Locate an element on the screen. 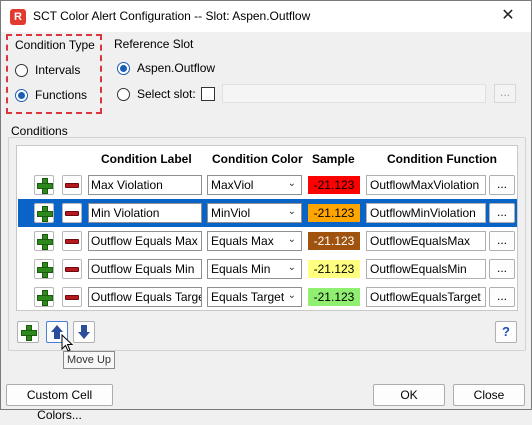  radio-functions: Functions is located at coordinates (51, 95).